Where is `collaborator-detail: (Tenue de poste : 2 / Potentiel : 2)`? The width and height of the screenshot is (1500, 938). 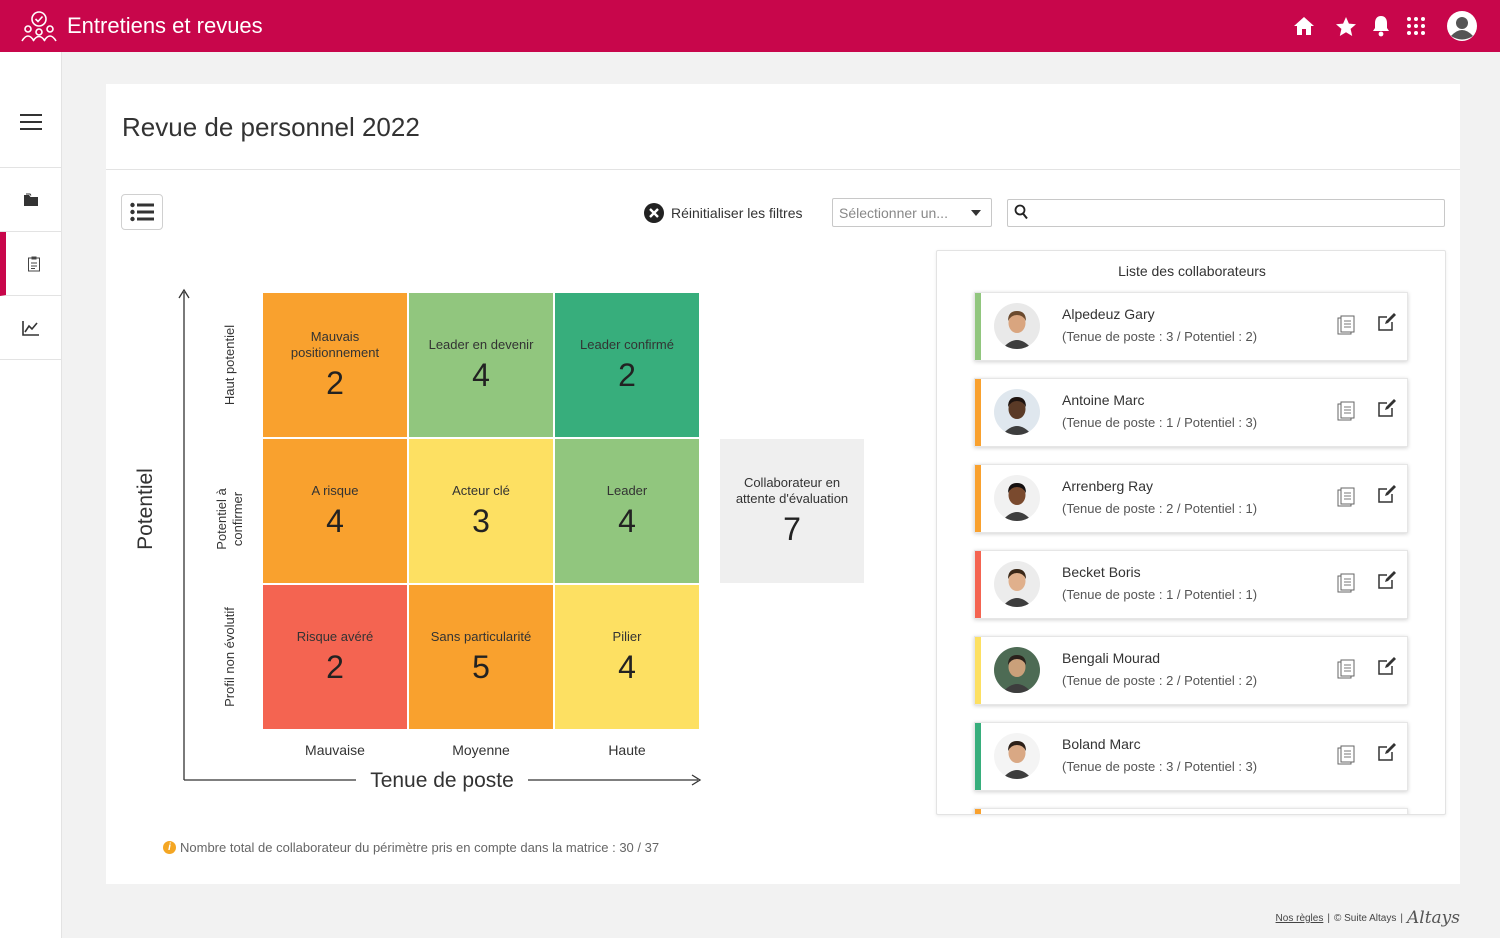
collaborator-detail: (Tenue de poste : 2 / Potentiel : 2) is located at coordinates (1160, 680).